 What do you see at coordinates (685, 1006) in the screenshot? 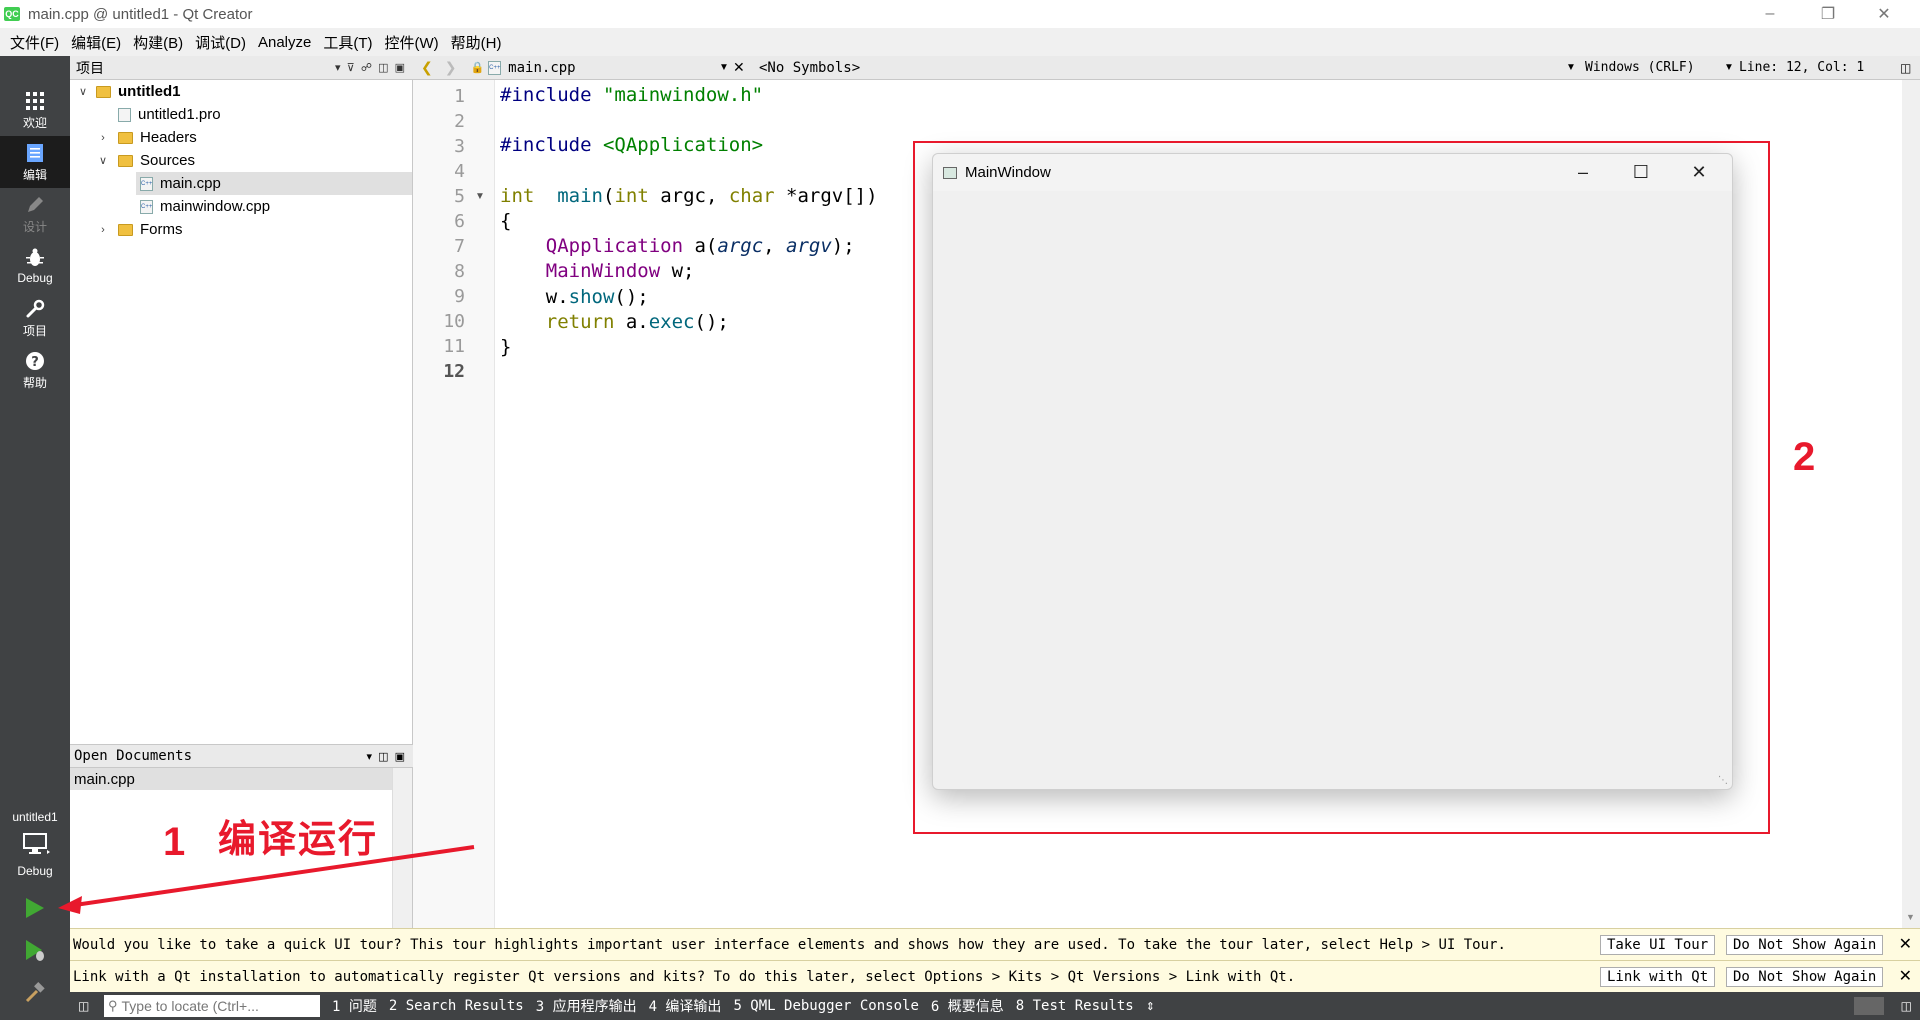
I see `pane-compile-output: 4 编译输出` at bounding box center [685, 1006].